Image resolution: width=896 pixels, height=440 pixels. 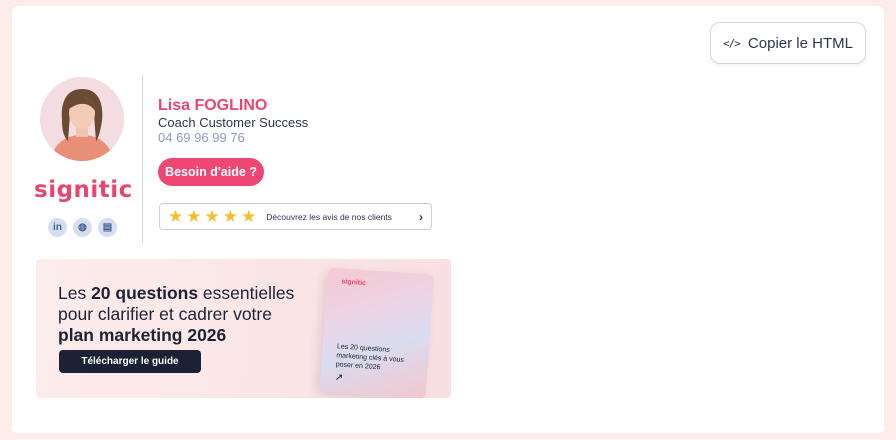 What do you see at coordinates (201, 137) in the screenshot?
I see `contact-phone: 04 69 96 99 76` at bounding box center [201, 137].